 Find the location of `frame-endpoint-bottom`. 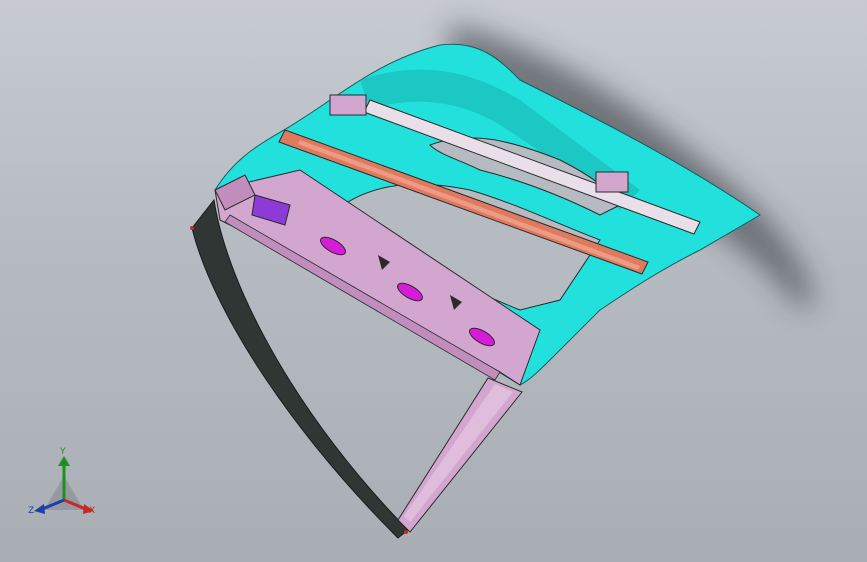

frame-endpoint-bottom is located at coordinates (406, 532).